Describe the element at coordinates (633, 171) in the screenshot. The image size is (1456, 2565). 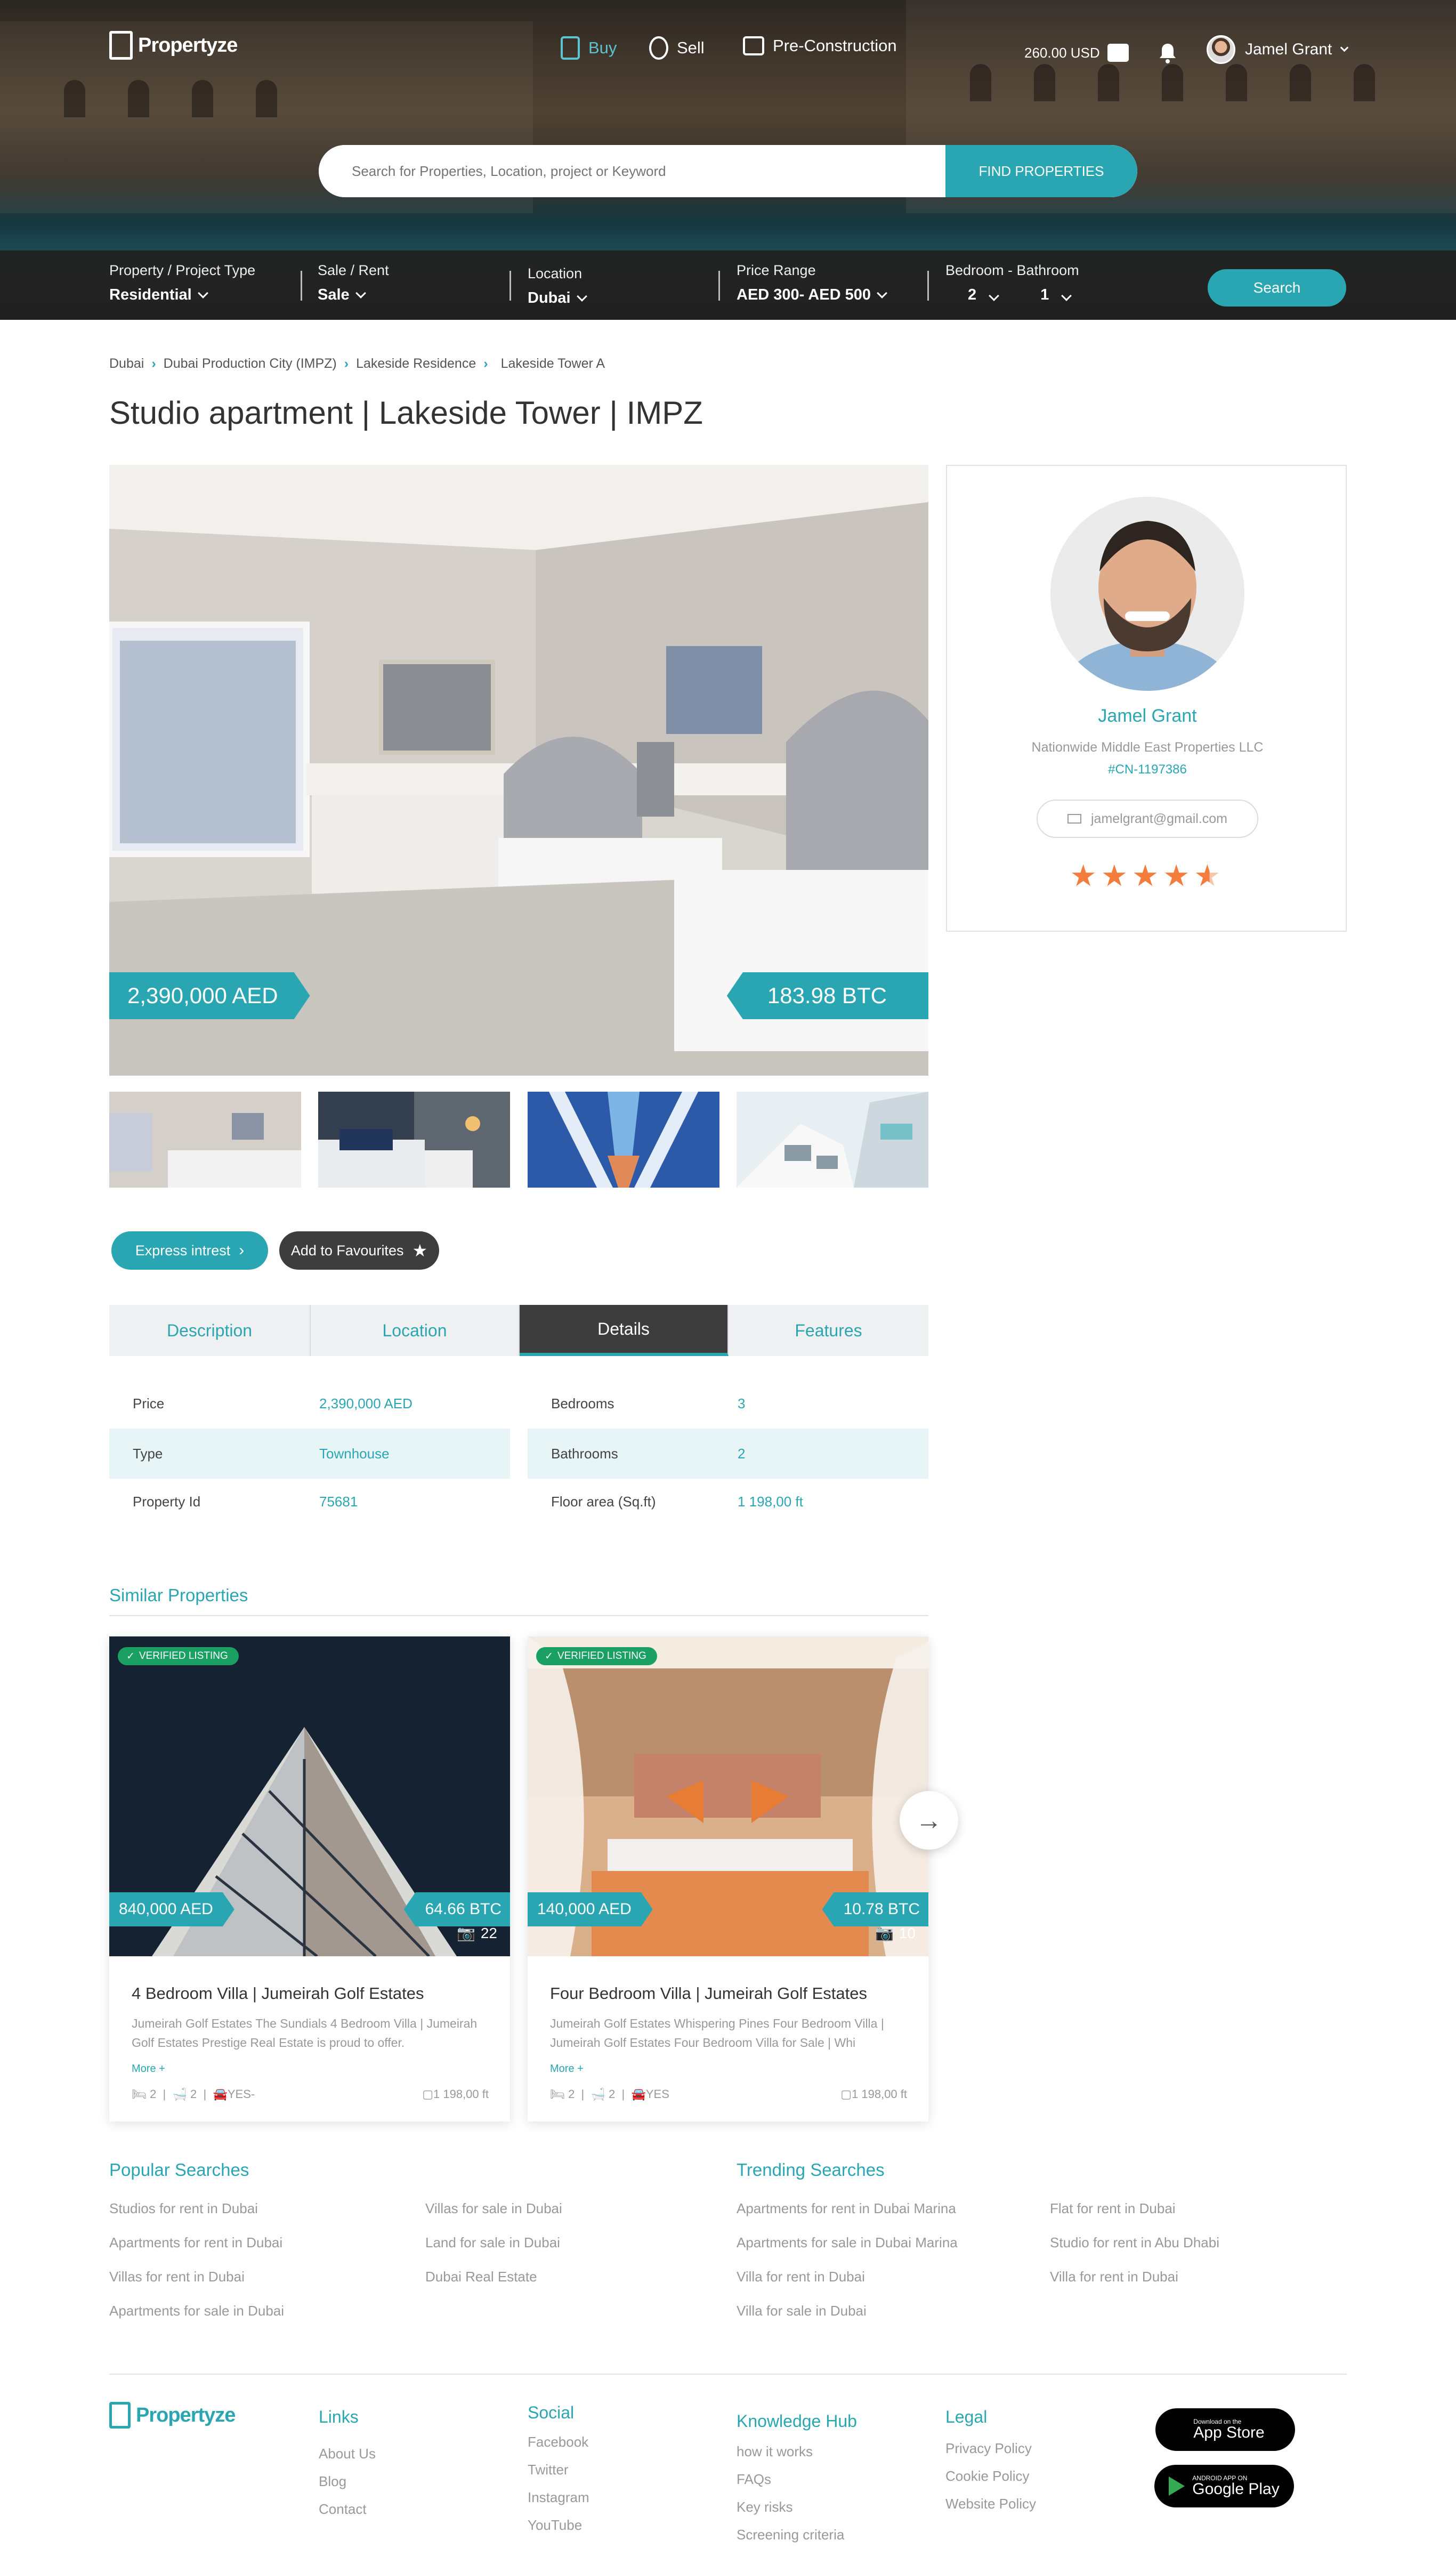
I see `search-input` at that location.